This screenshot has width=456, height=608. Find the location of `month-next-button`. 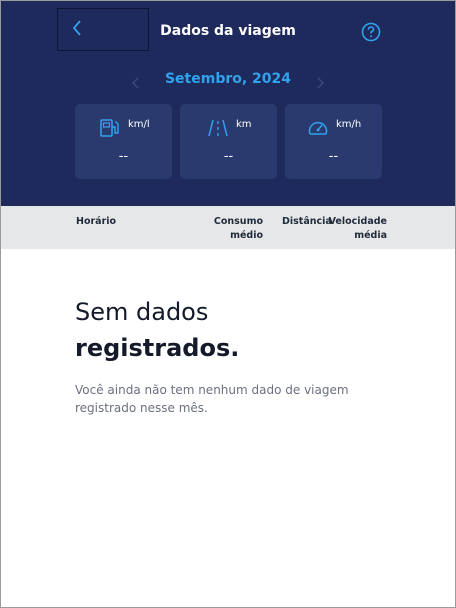

month-next-button is located at coordinates (320, 83).